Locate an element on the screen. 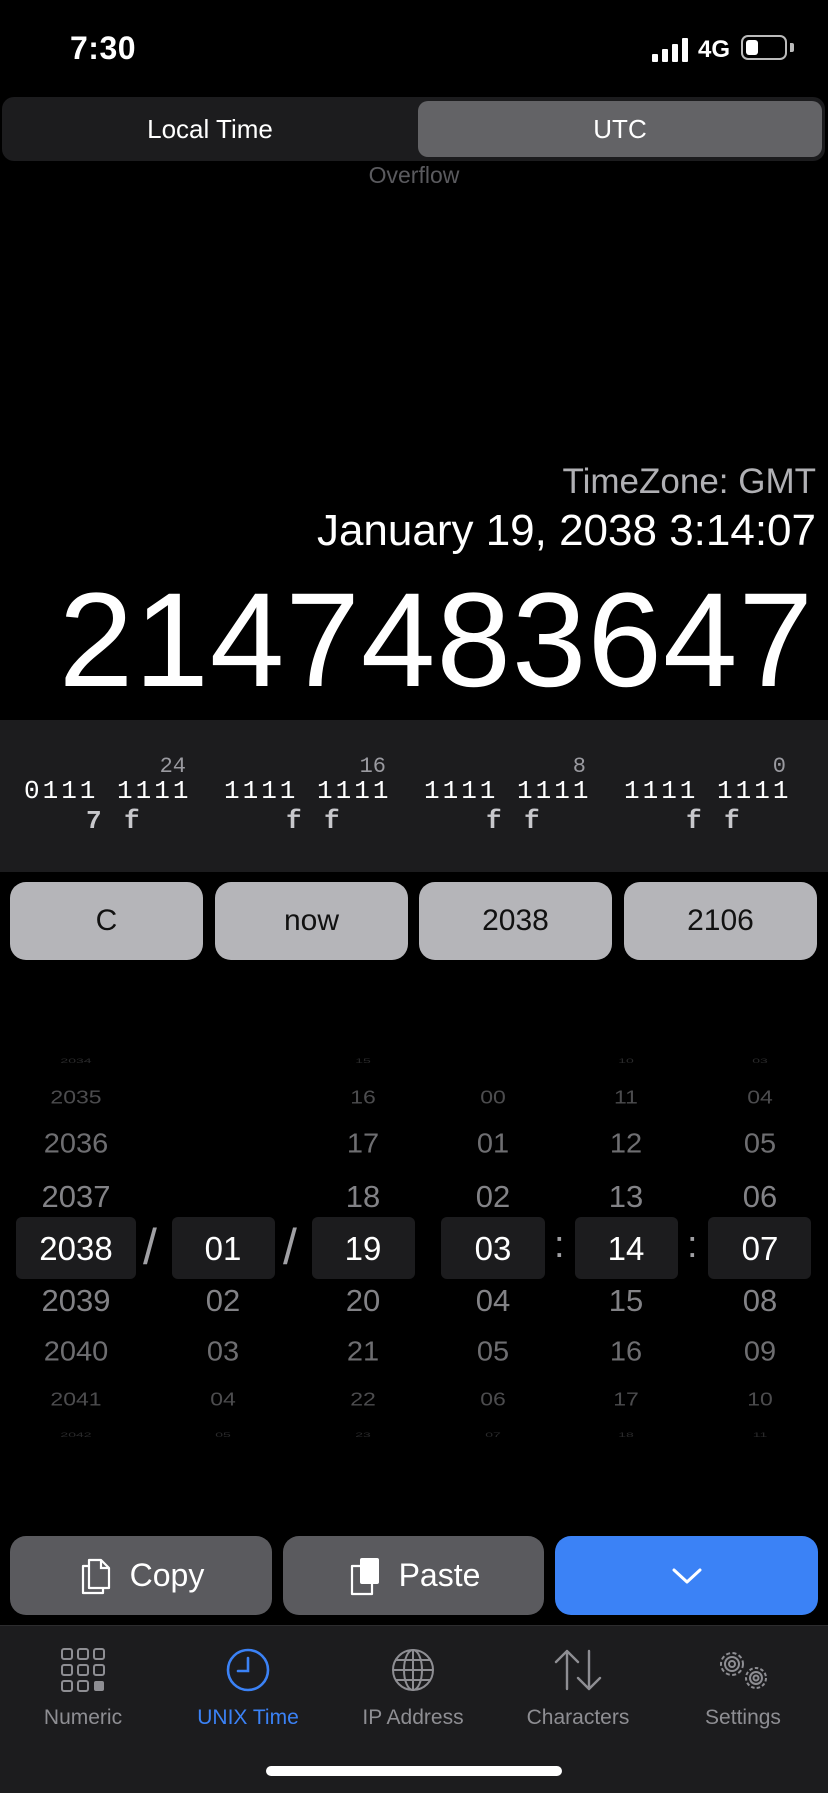  picker-hour-option: 01 is located at coordinates (493, 1143).